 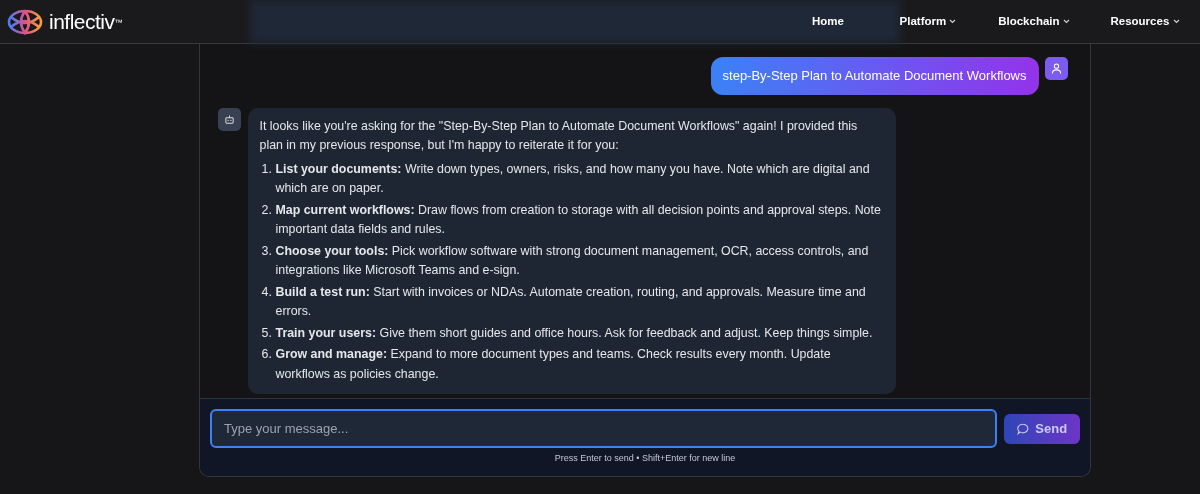 What do you see at coordinates (267, 251) in the screenshot?
I see `step-number: 3.` at bounding box center [267, 251].